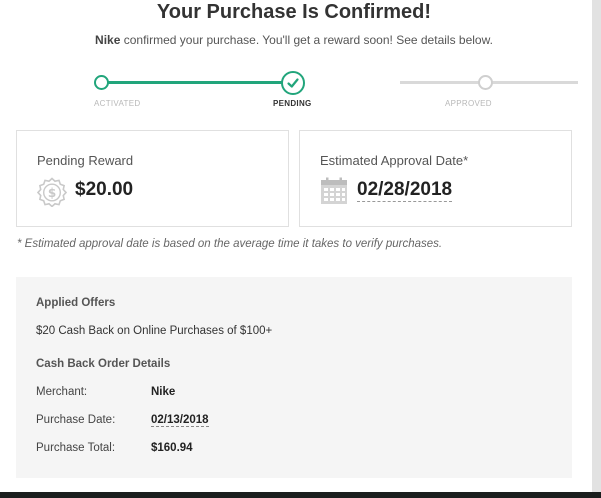 The width and height of the screenshot is (601, 498). Describe the element at coordinates (180, 420) in the screenshot. I see `purchase-date-value: 02/13/2018` at that location.